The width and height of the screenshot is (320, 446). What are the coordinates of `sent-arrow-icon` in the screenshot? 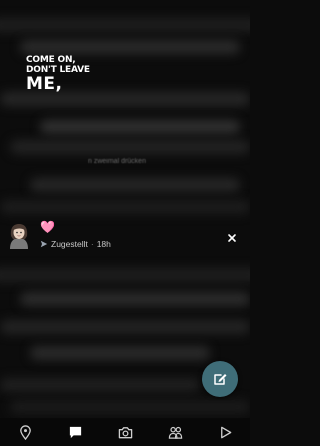 It's located at (44, 244).